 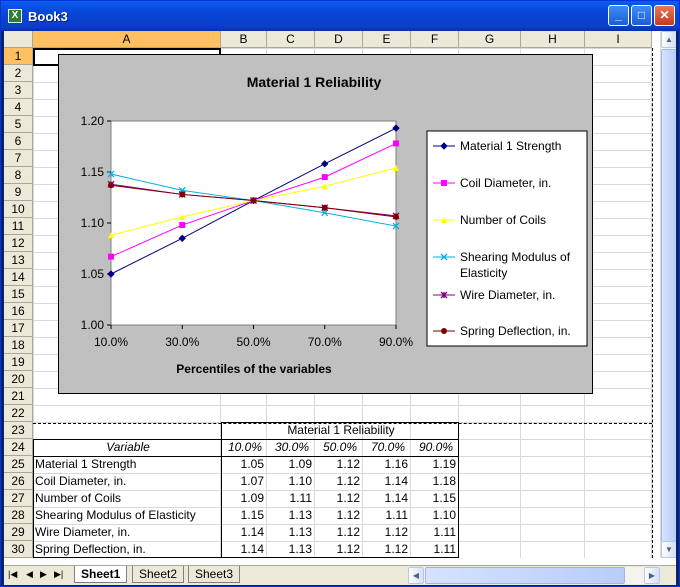 I want to click on row-header-29: 29, so click(x=18, y=532).